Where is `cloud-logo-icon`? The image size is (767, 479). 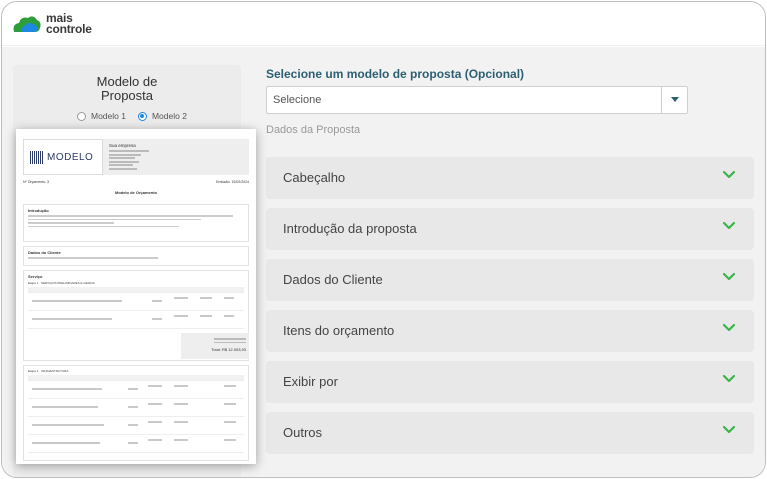 cloud-logo-icon is located at coordinates (27, 24).